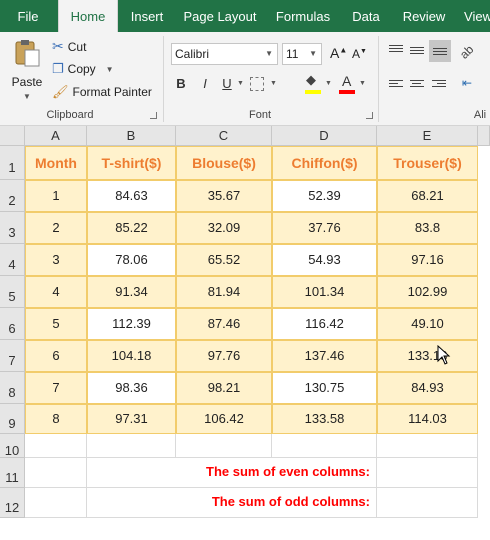 The width and height of the screenshot is (490, 540). Describe the element at coordinates (273, 83) in the screenshot. I see `borders-dropdown-icon: ▼` at that location.